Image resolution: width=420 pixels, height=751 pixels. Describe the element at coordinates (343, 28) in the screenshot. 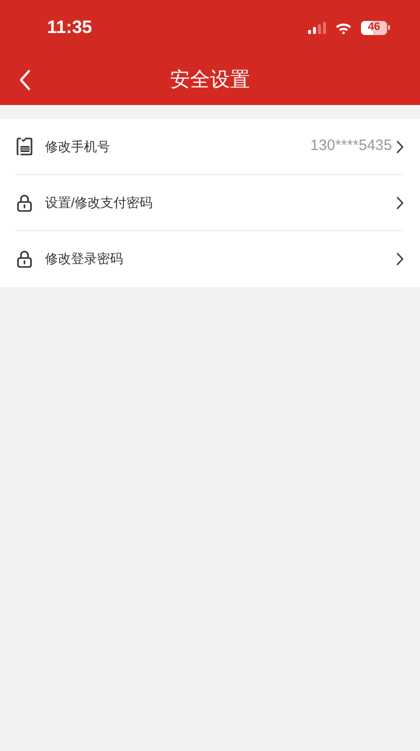

I see `wifi-icon` at that location.